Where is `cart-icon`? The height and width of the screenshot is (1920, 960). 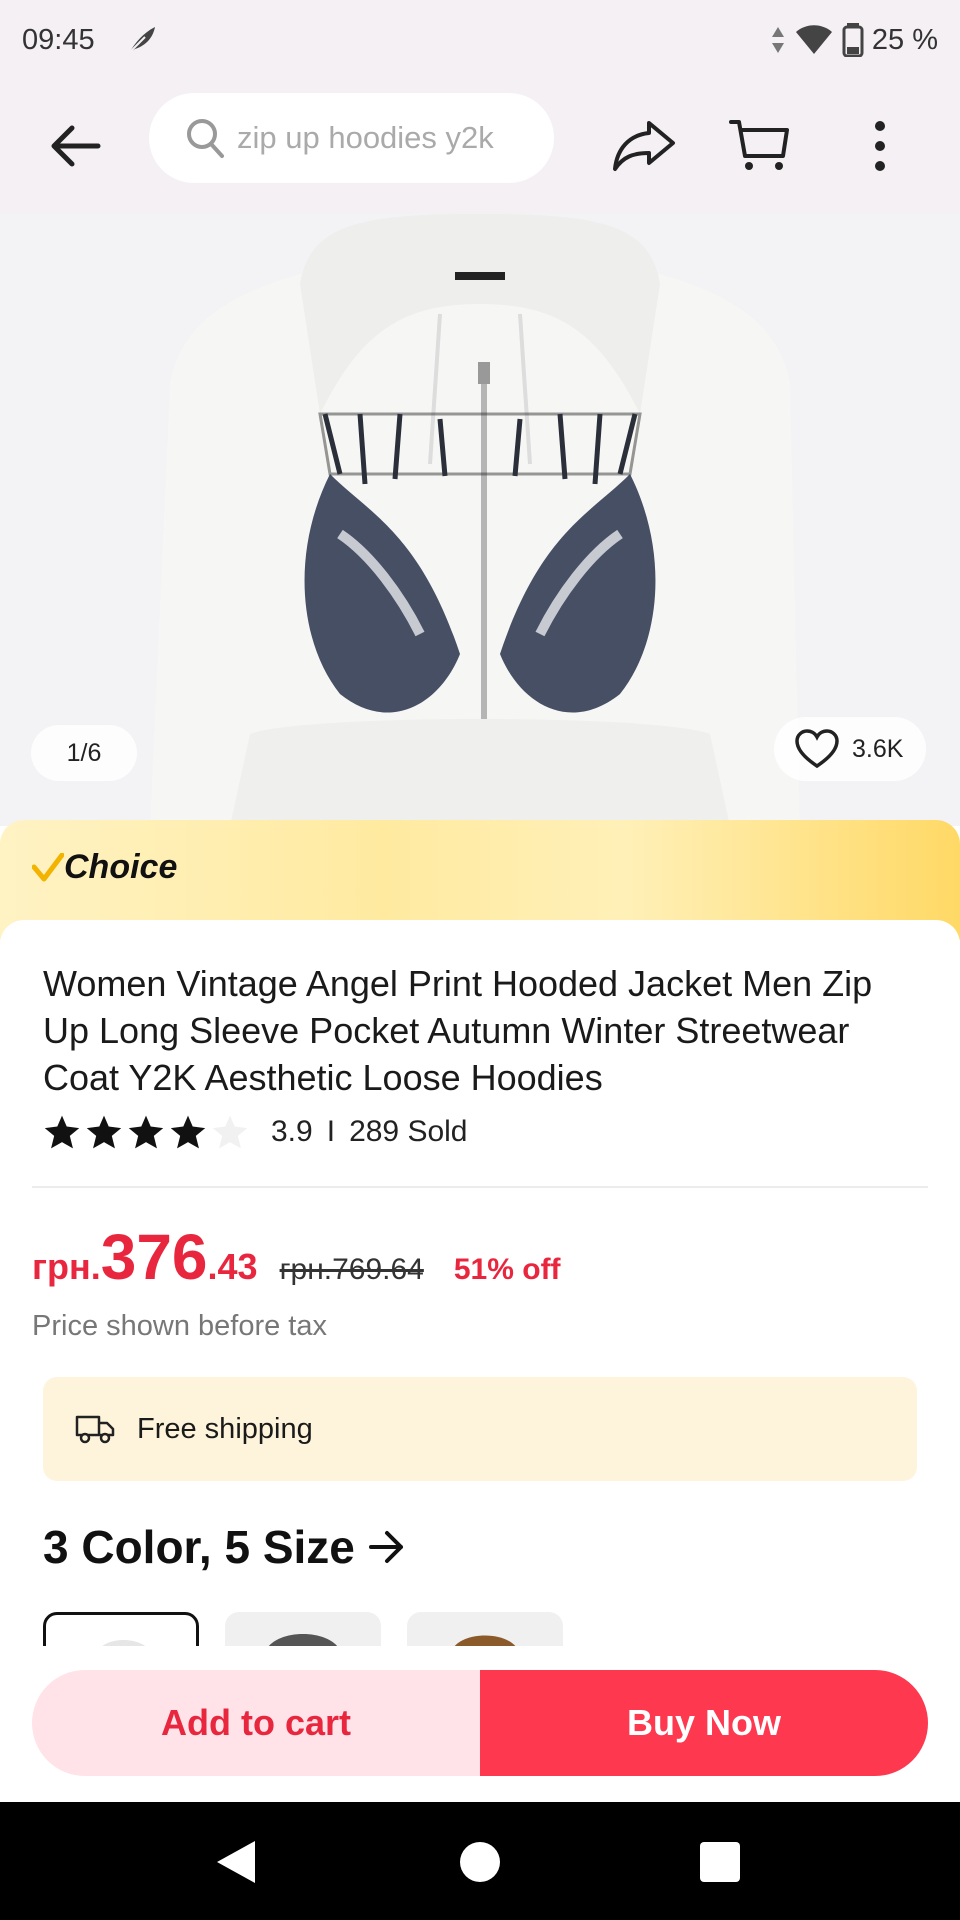 cart-icon is located at coordinates (759, 145).